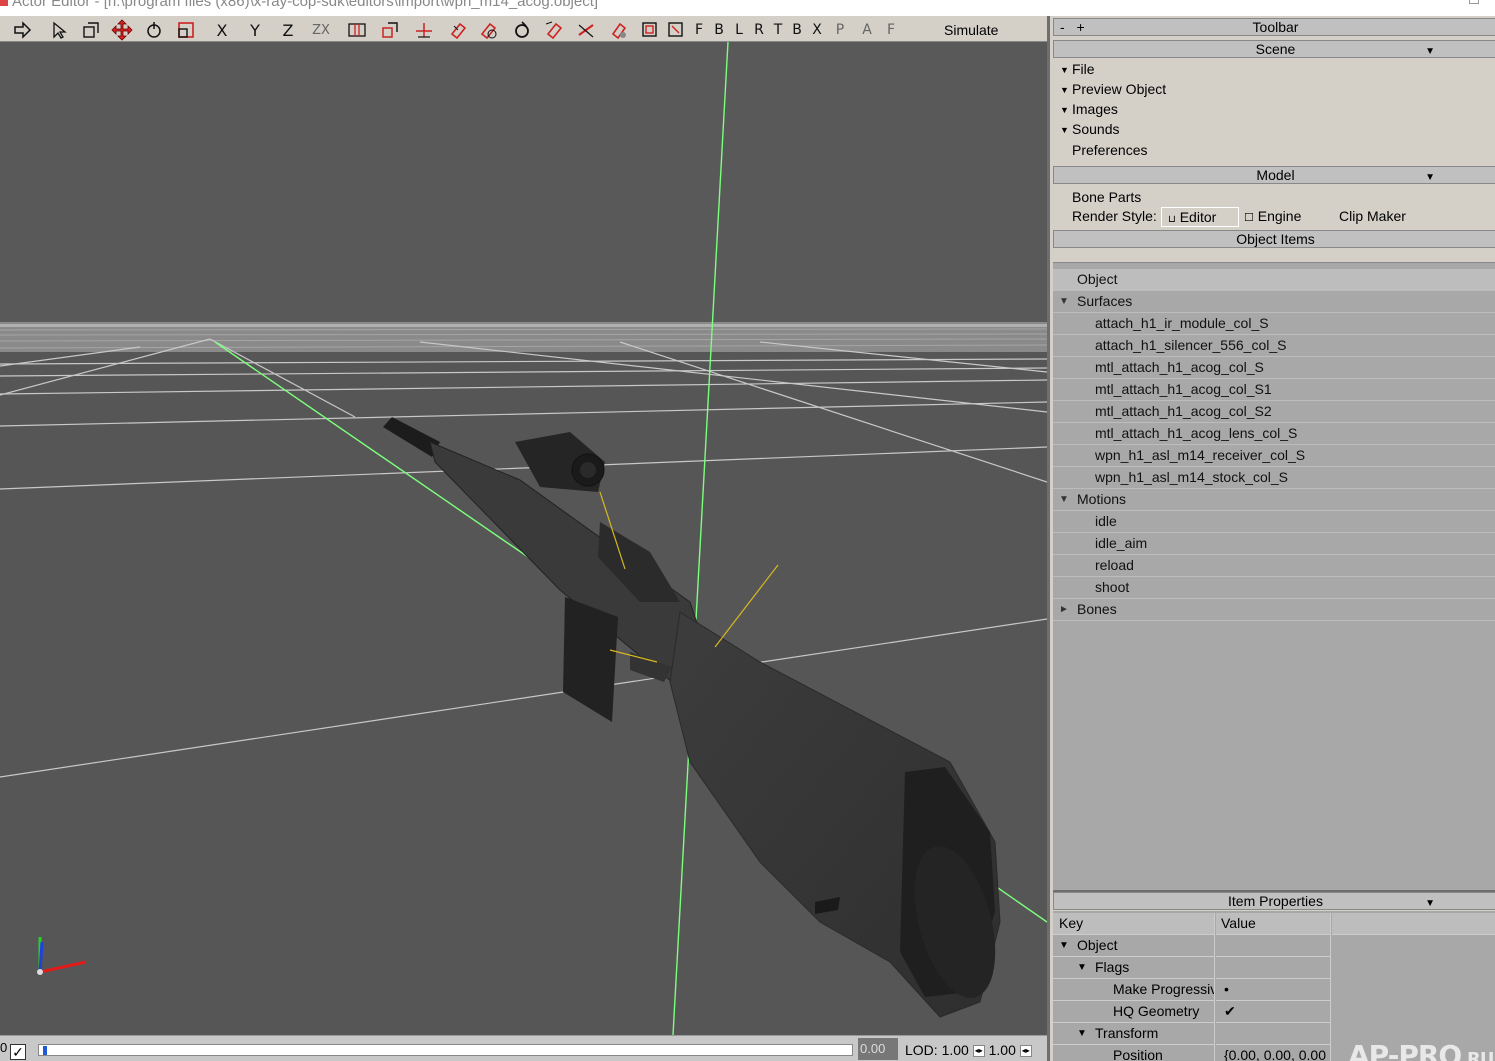 Image resolution: width=1495 pixels, height=1061 pixels. Describe the element at coordinates (1064, 609) in the screenshot. I see `expand-right-icon: ►` at that location.